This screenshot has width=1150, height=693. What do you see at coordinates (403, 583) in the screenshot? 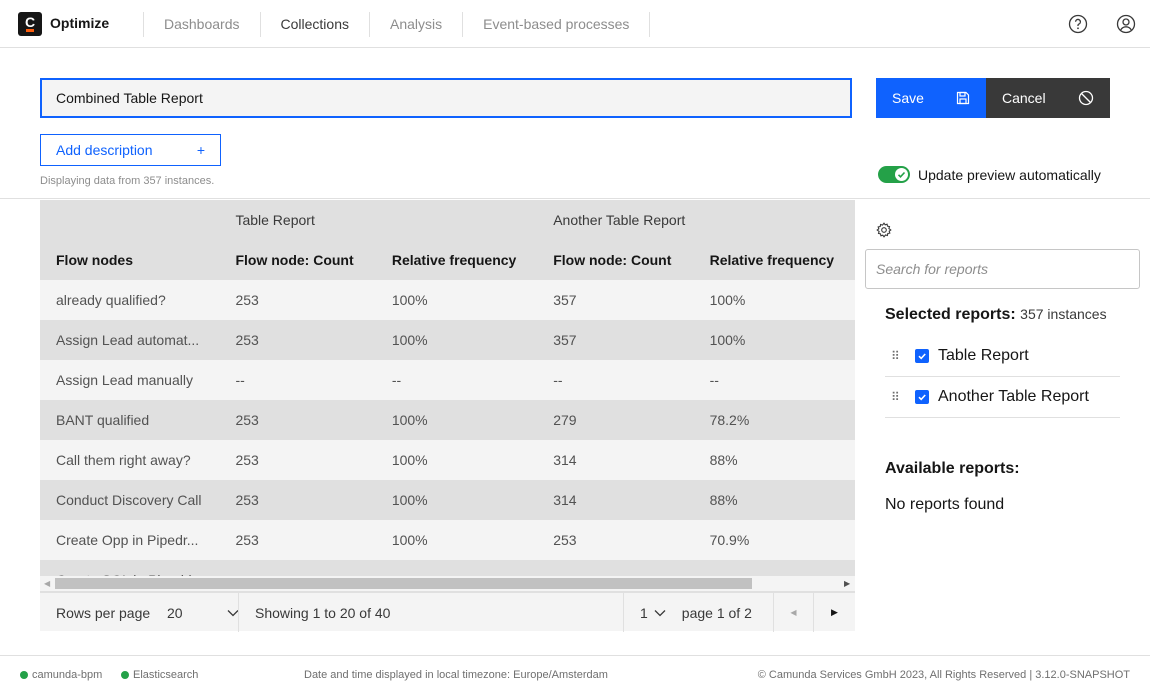
I see `scrollbar-thumb` at bounding box center [403, 583].